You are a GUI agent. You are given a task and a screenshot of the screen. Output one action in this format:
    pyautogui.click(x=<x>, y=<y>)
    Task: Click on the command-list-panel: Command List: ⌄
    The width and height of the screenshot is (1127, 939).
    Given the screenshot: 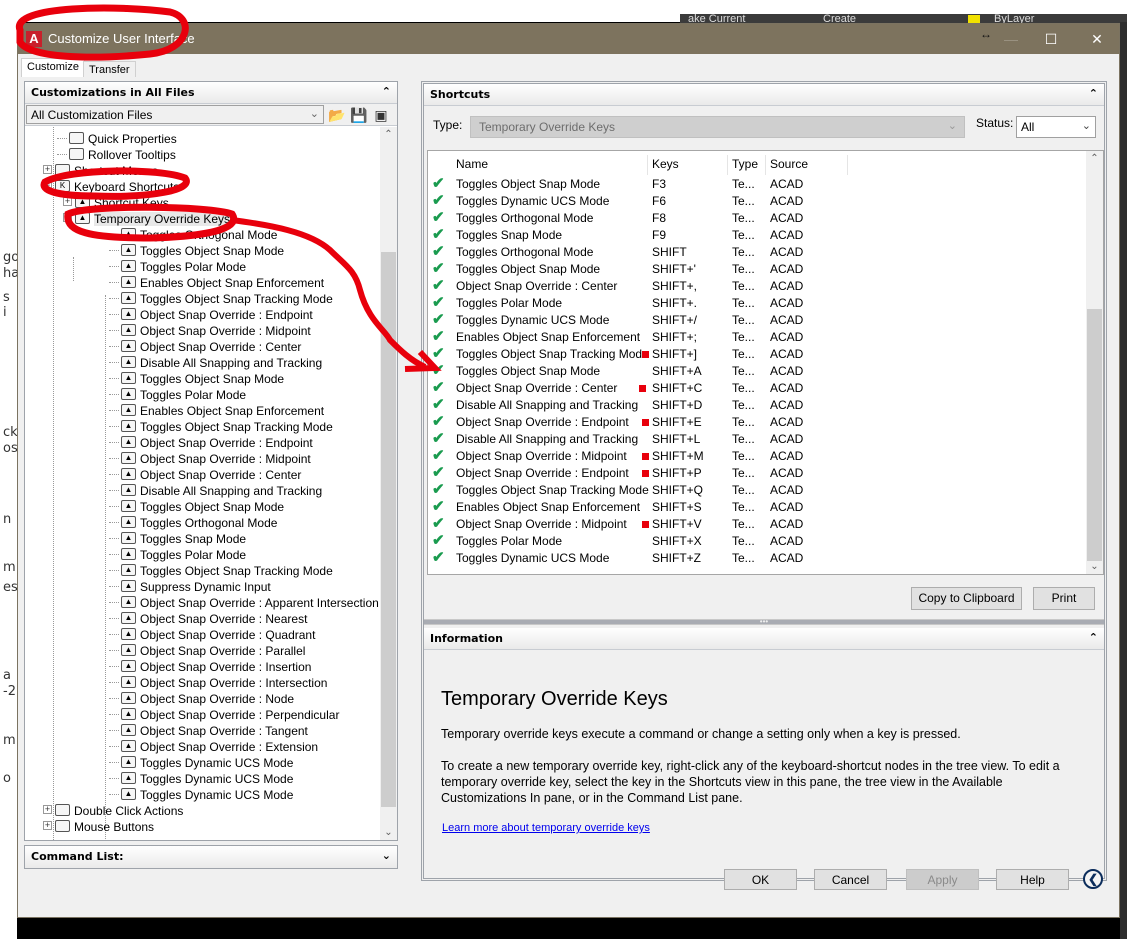 What is the action you would take?
    pyautogui.click(x=211, y=857)
    